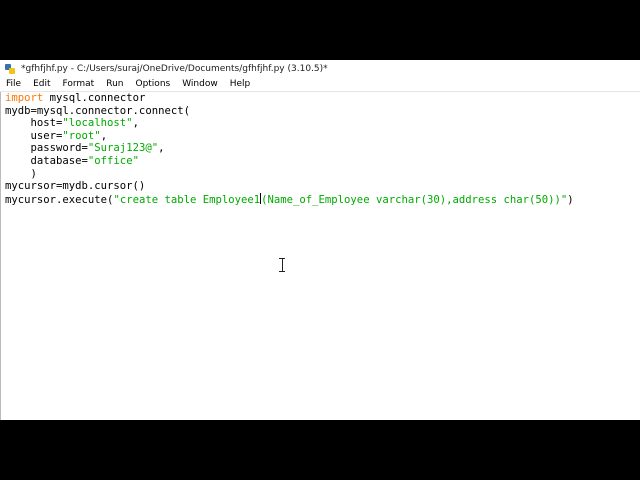  What do you see at coordinates (200, 84) in the screenshot?
I see `menu-window: Window` at bounding box center [200, 84].